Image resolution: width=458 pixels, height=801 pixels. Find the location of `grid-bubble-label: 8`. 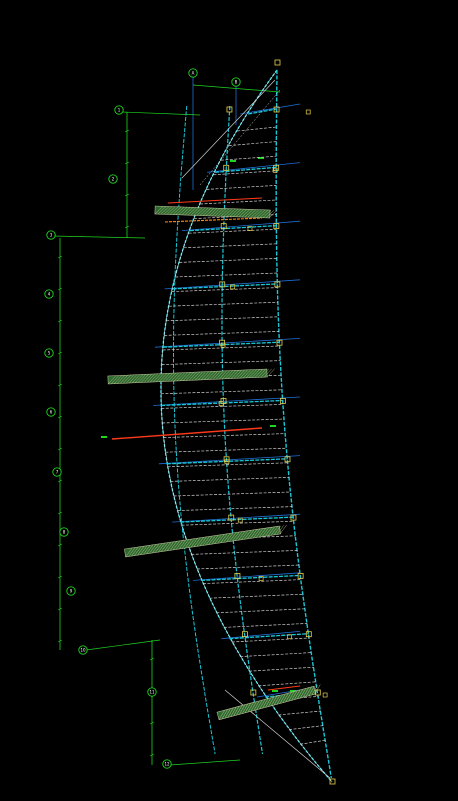

grid-bubble-label: 8 is located at coordinates (64, 531).